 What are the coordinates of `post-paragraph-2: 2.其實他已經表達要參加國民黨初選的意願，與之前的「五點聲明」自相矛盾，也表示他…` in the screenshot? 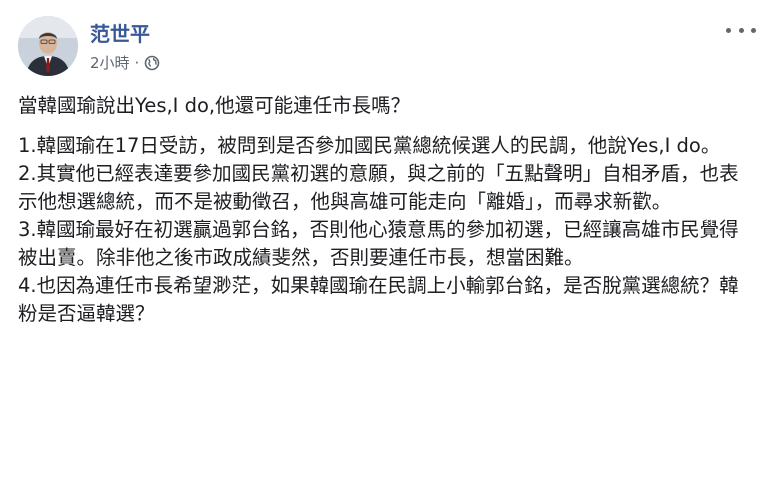 It's located at (378, 187).